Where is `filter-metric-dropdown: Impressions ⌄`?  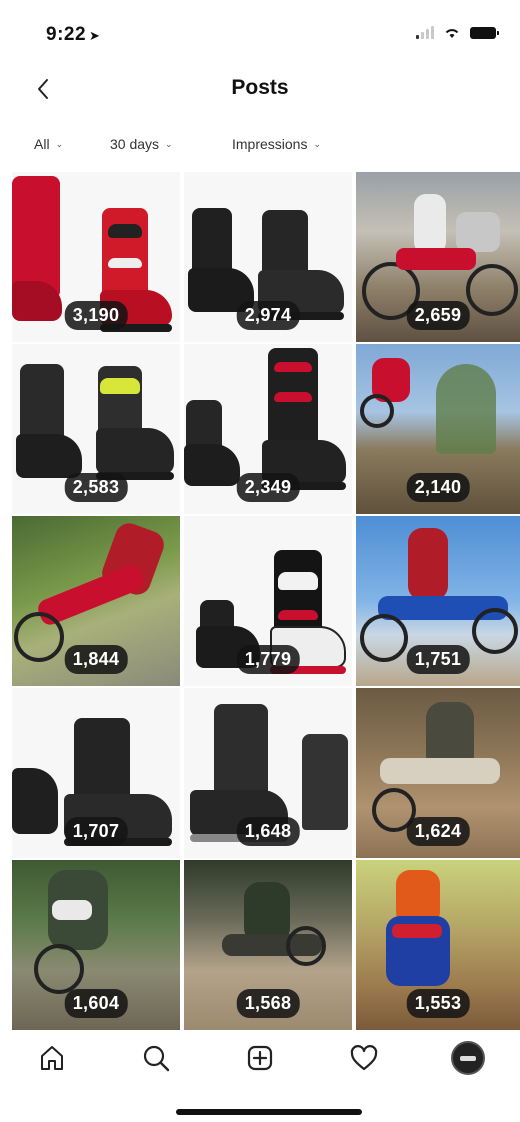 filter-metric-dropdown: Impressions ⌄ is located at coordinates (276, 144).